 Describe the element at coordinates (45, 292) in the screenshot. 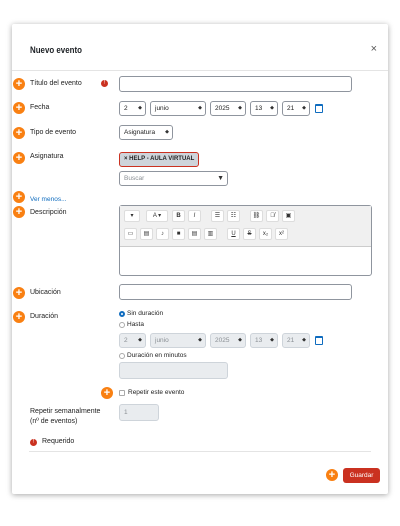

I see `label-ubicacion: Ubicación` at that location.